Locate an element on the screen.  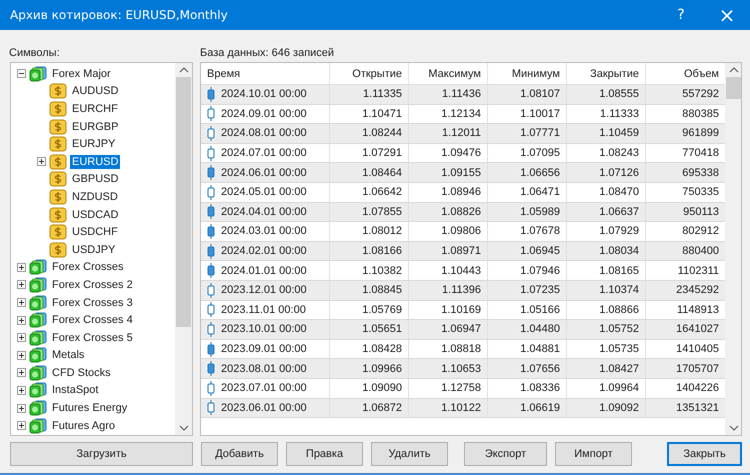
table-cell: 2024.07.01 00:00 is located at coordinates (264, 153).